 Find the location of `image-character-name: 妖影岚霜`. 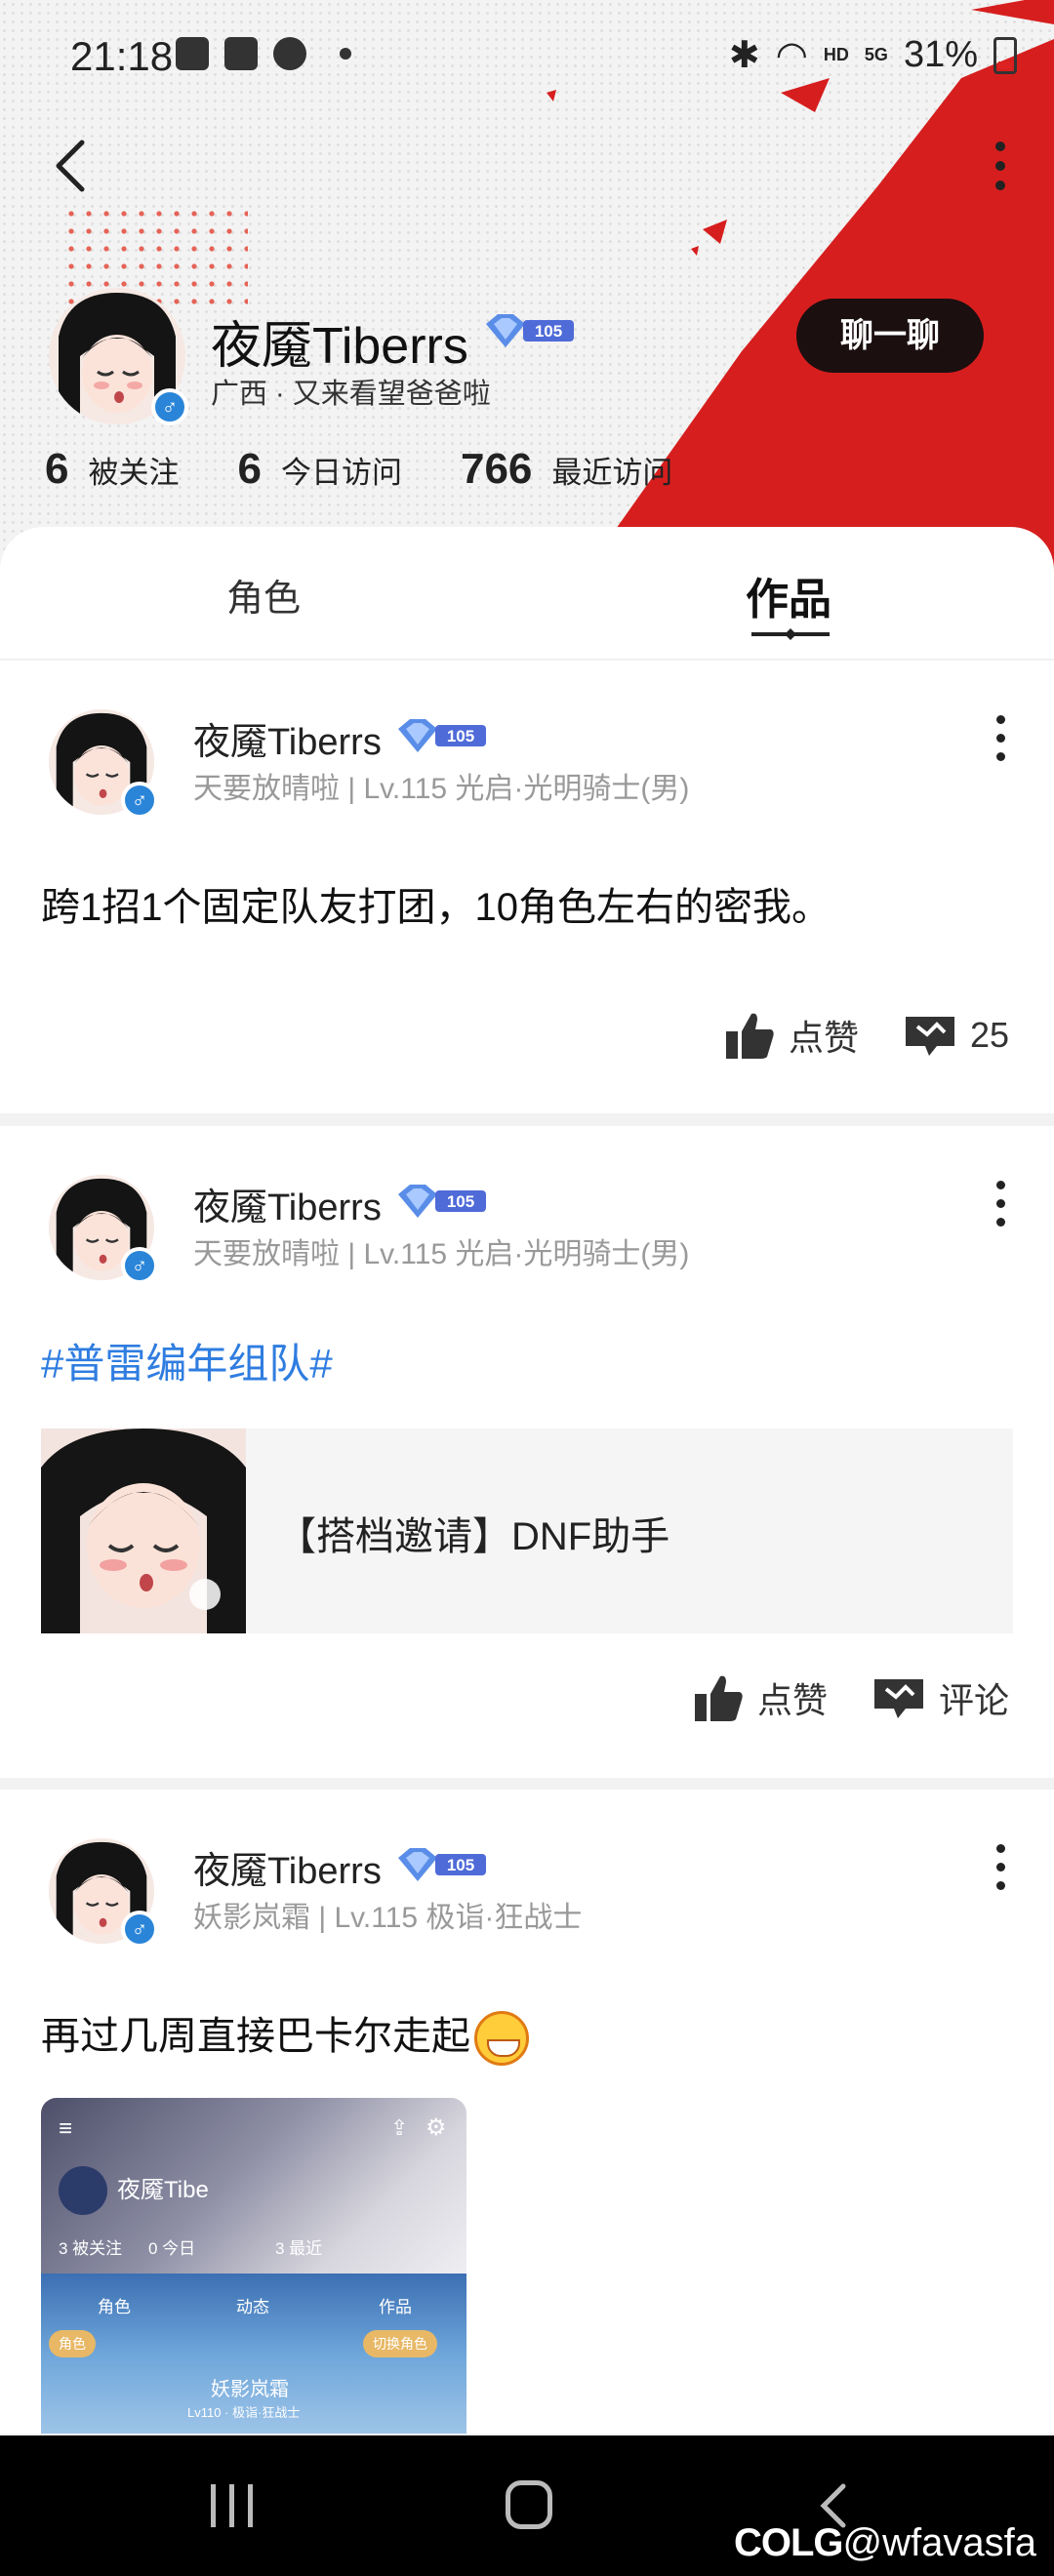

image-character-name: 妖影岚霜 is located at coordinates (250, 2389).